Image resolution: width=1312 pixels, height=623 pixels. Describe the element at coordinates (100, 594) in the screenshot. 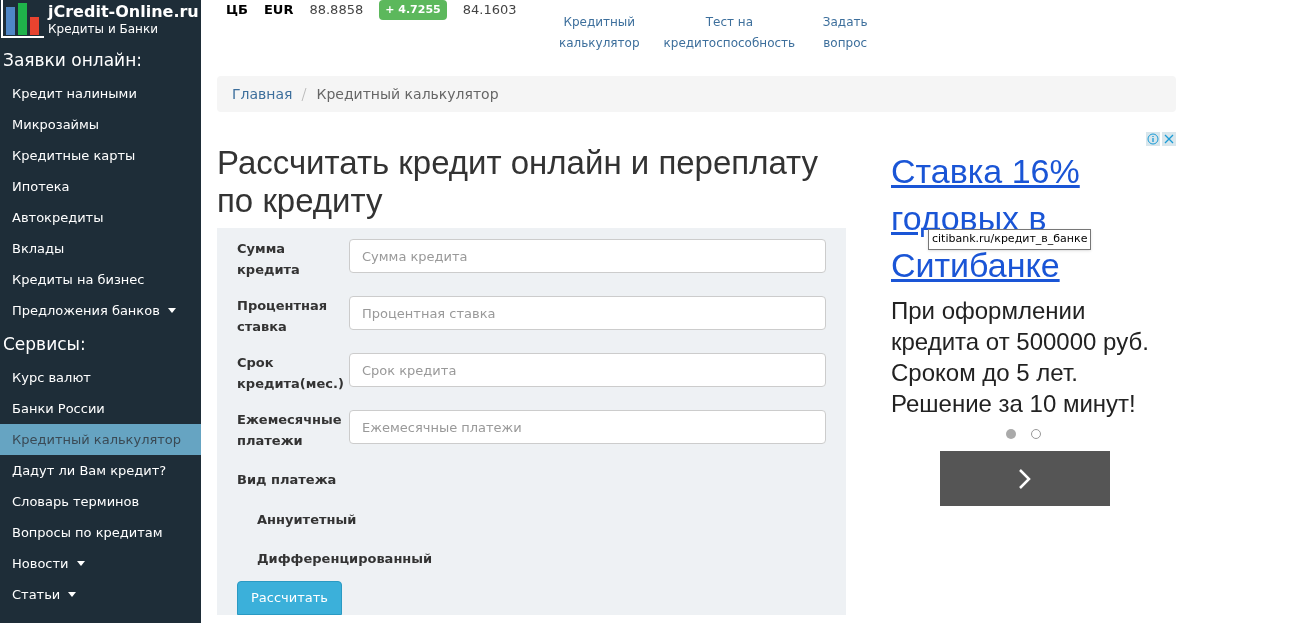

I see `sidebar-item: Статьи` at that location.